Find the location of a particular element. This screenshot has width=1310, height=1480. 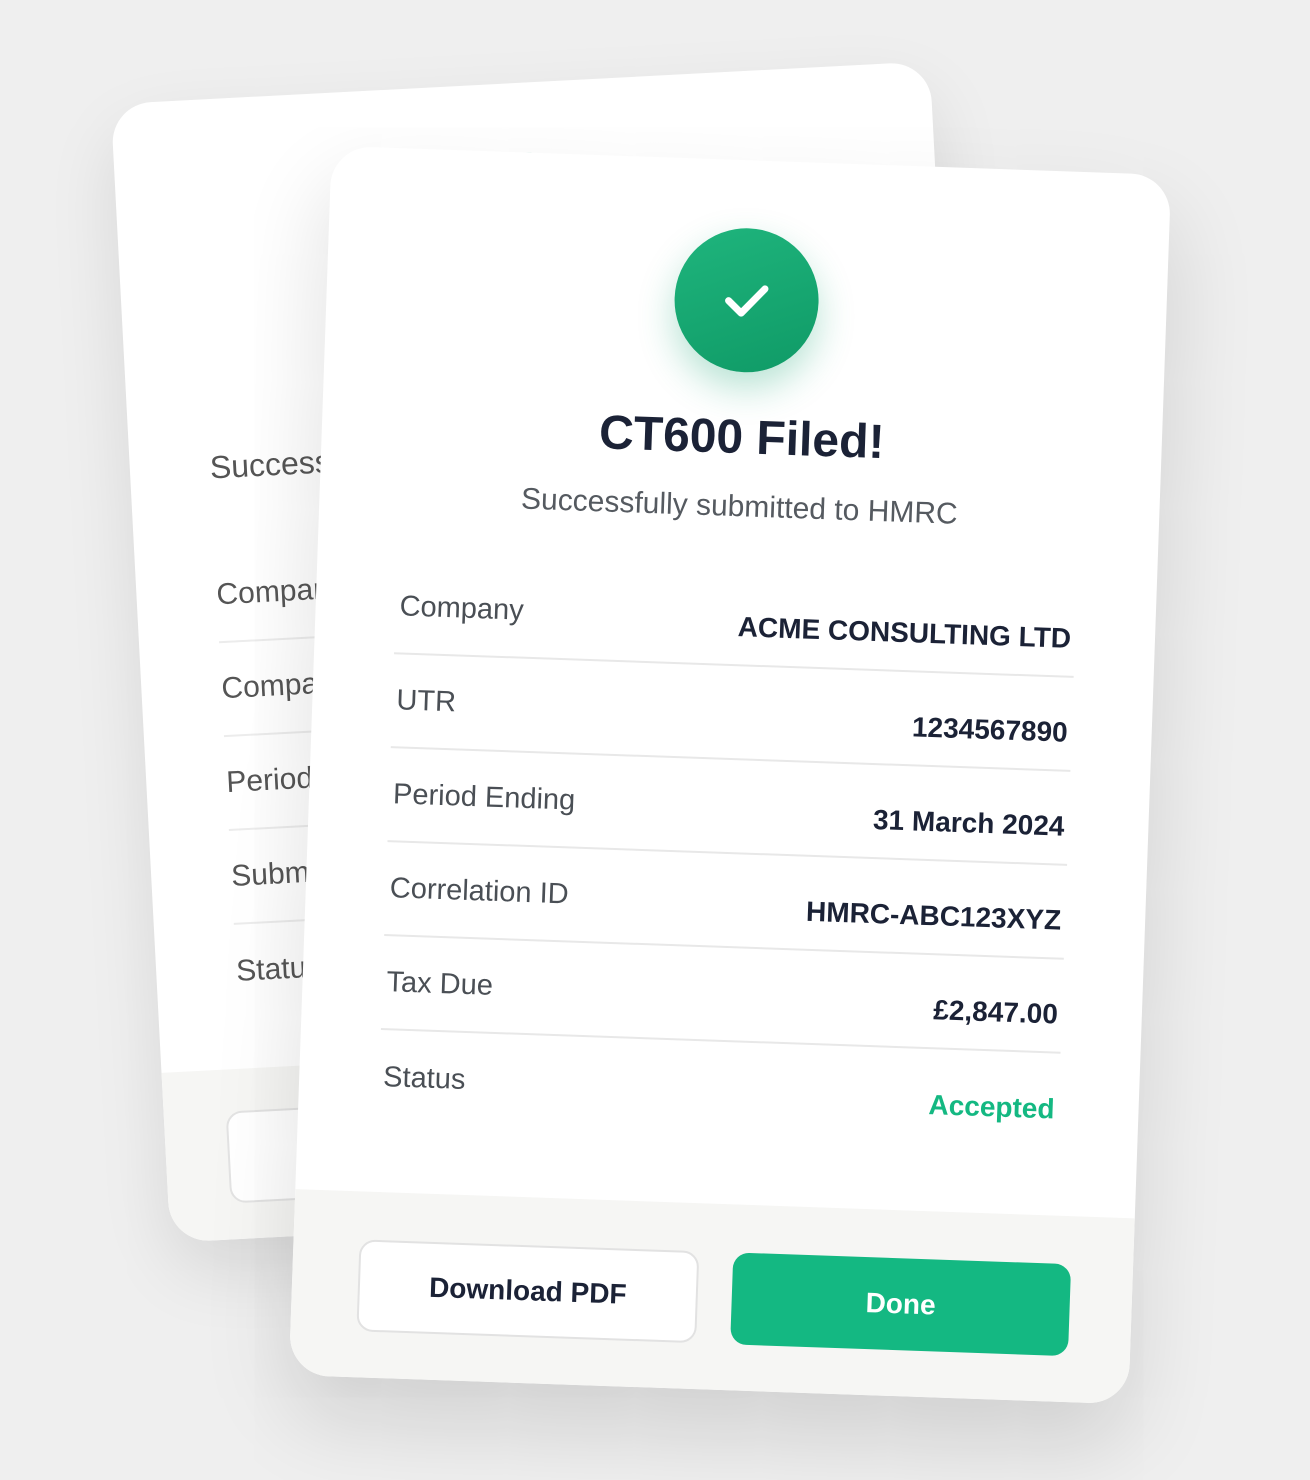

row-label: Tax Due is located at coordinates (440, 983).